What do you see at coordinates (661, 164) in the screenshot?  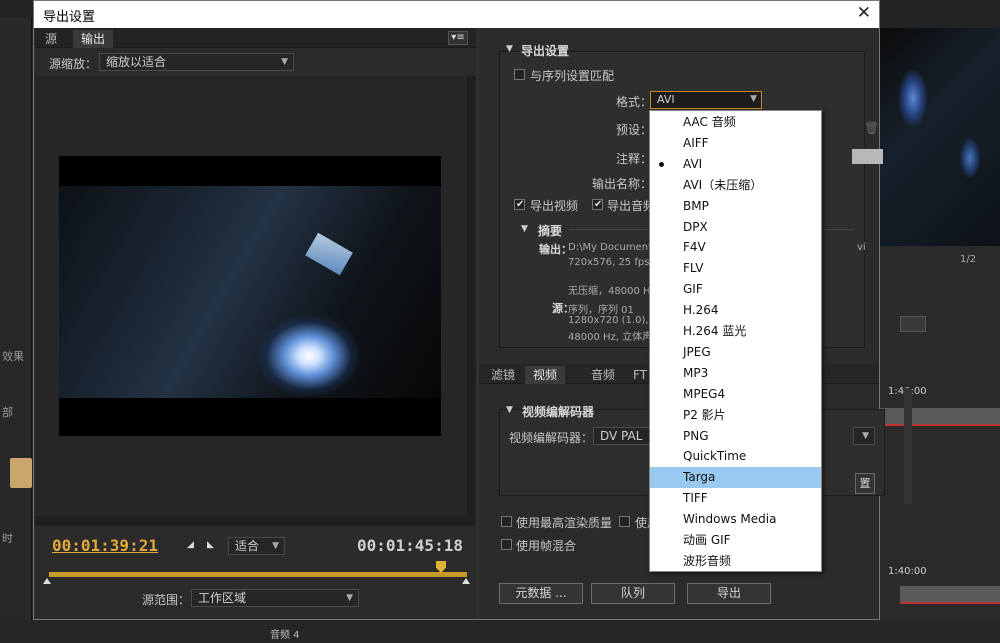 I see `selected-dot-icon` at bounding box center [661, 164].